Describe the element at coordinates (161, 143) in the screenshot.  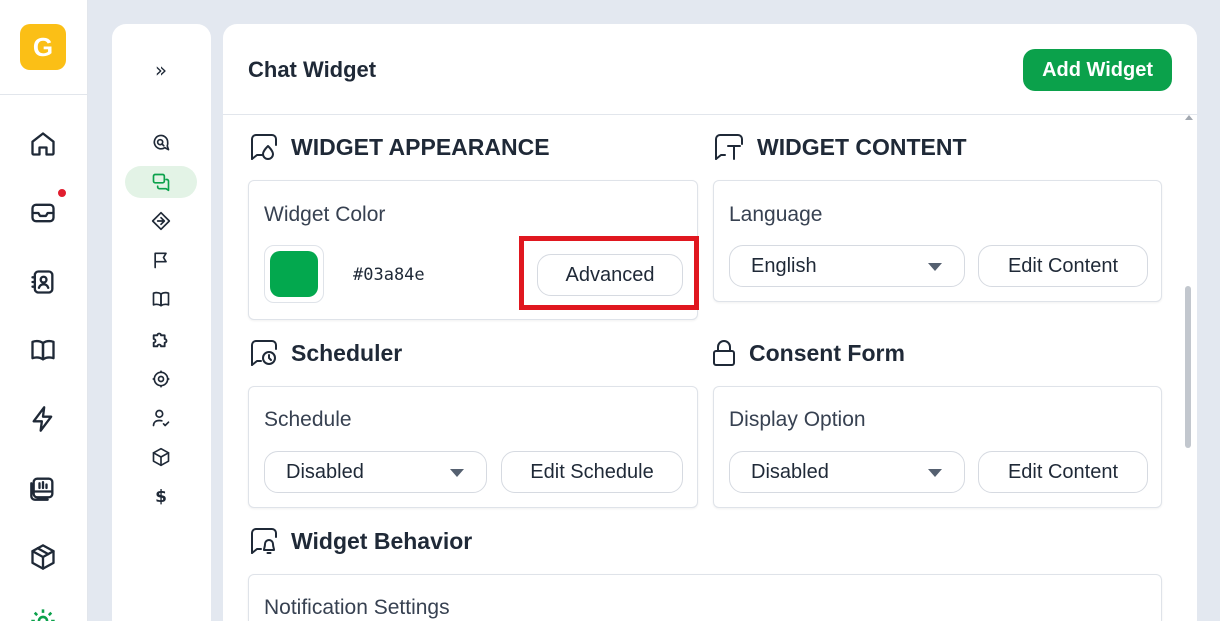
I see `chat-search-icon` at that location.